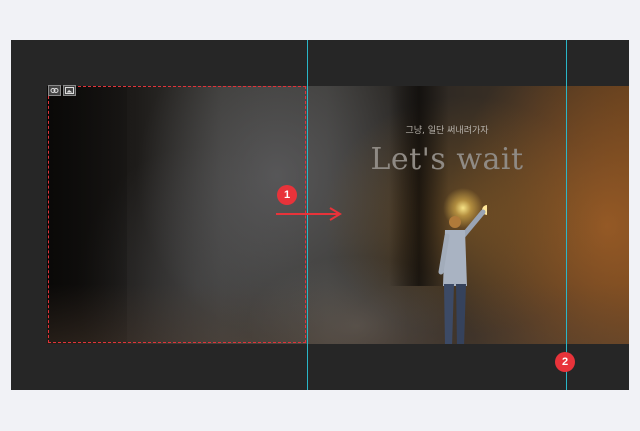 This screenshot has width=640, height=431. Describe the element at coordinates (62, 90) in the screenshot. I see `selection-toolbar` at that location.